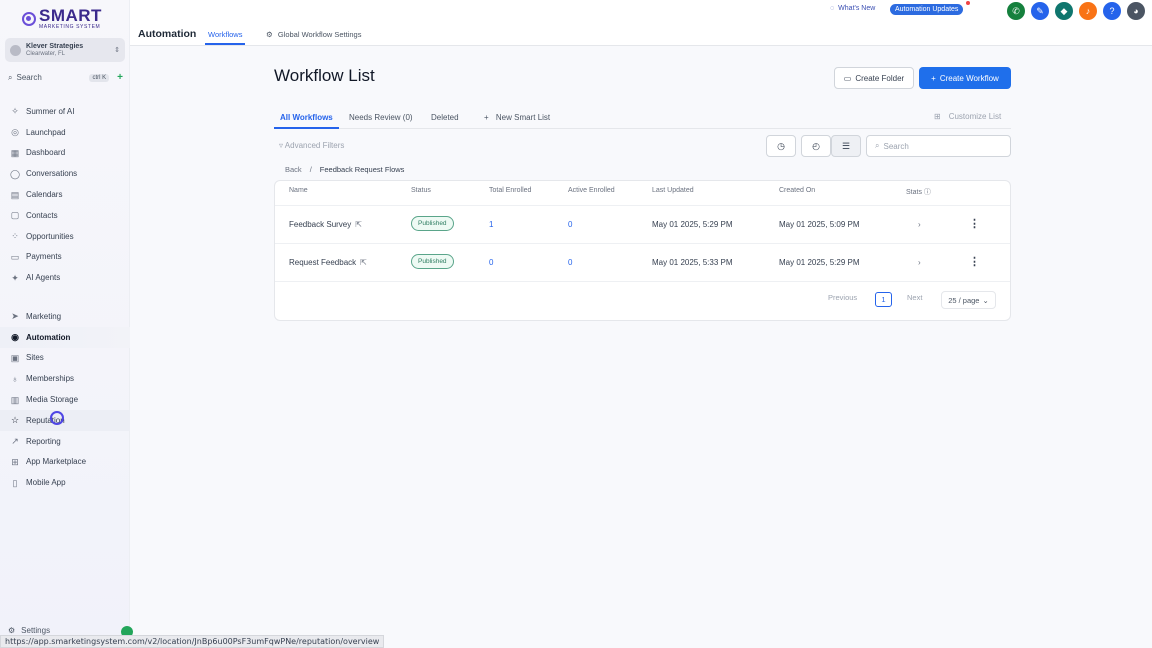 This screenshot has width=1152, height=648. I want to click on sidebar-item-summer-of-ai: ✧ Summer of AI, so click(65, 111).